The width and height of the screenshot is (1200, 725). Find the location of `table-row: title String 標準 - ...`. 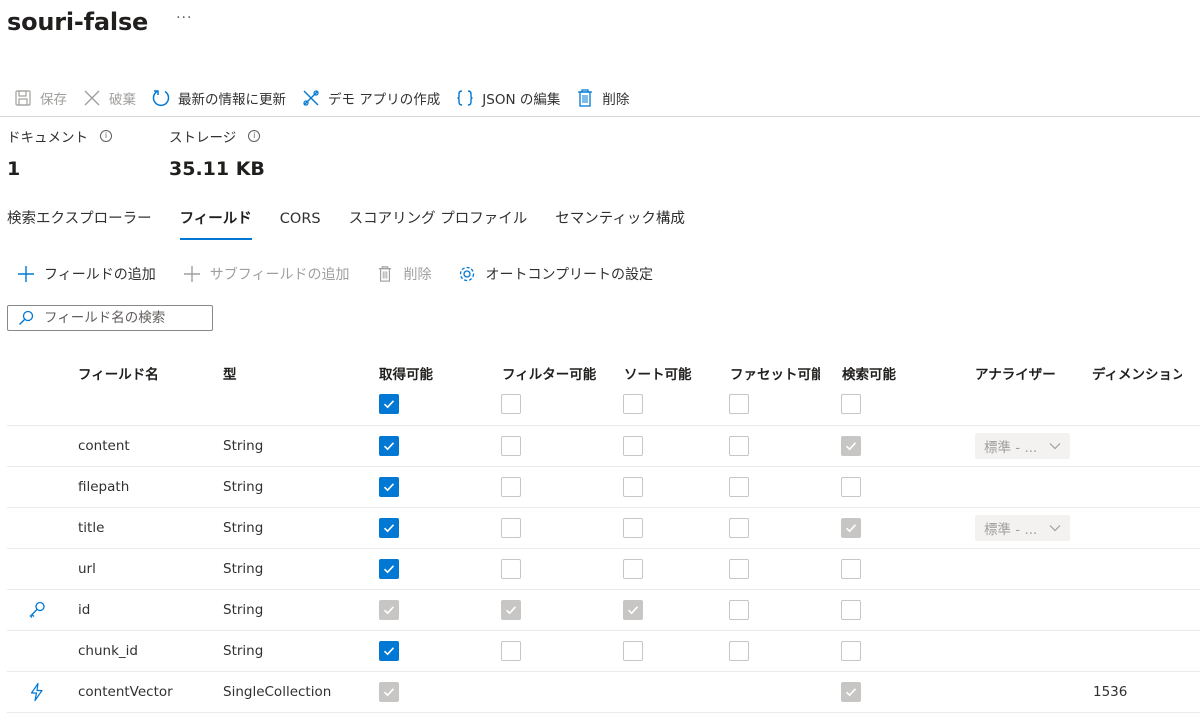

table-row: title String 標準 - ... is located at coordinates (603, 528).